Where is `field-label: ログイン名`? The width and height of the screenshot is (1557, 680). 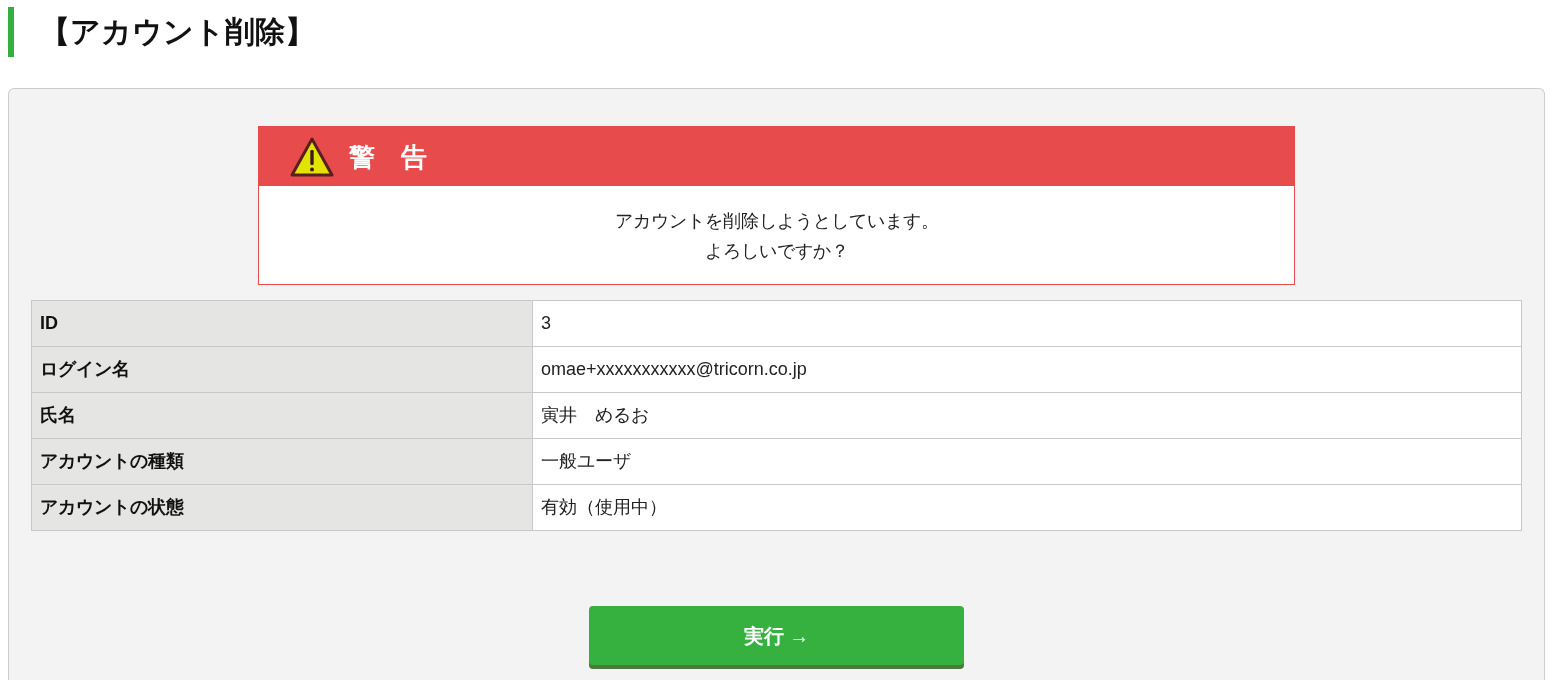 field-label: ログイン名 is located at coordinates (282, 369).